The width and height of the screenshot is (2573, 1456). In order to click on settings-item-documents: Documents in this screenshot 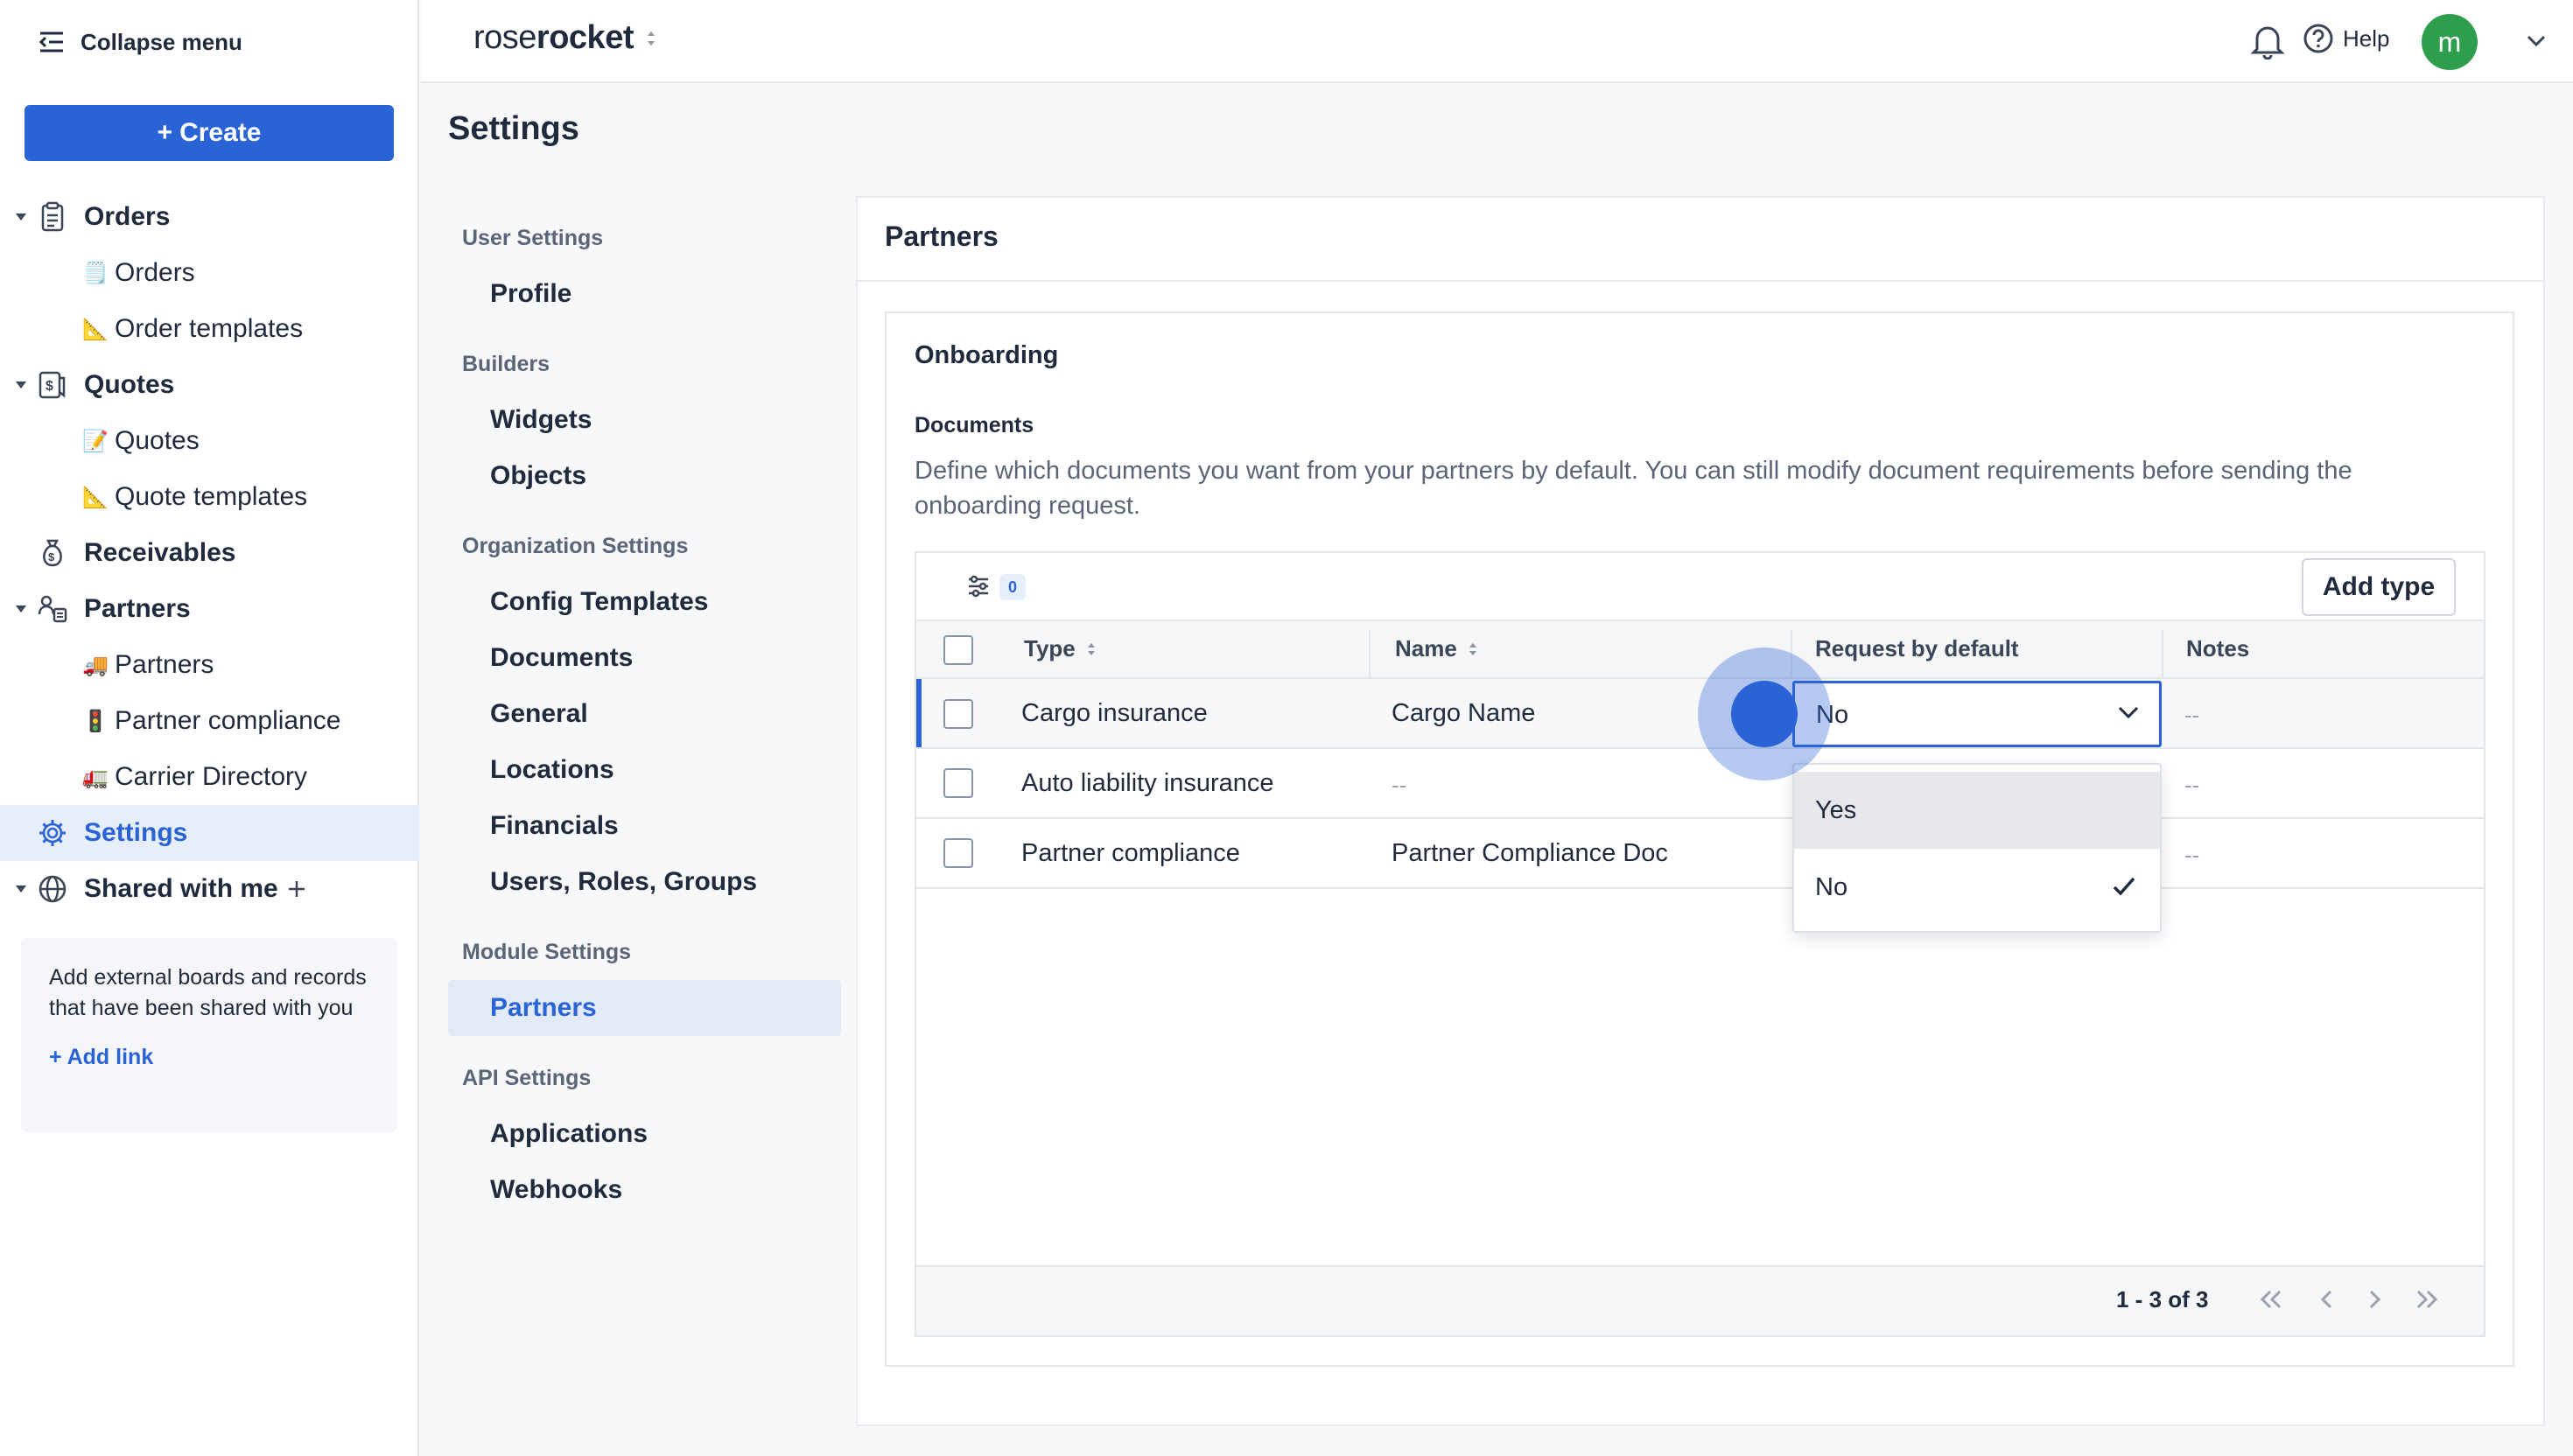, I will do `click(644, 658)`.